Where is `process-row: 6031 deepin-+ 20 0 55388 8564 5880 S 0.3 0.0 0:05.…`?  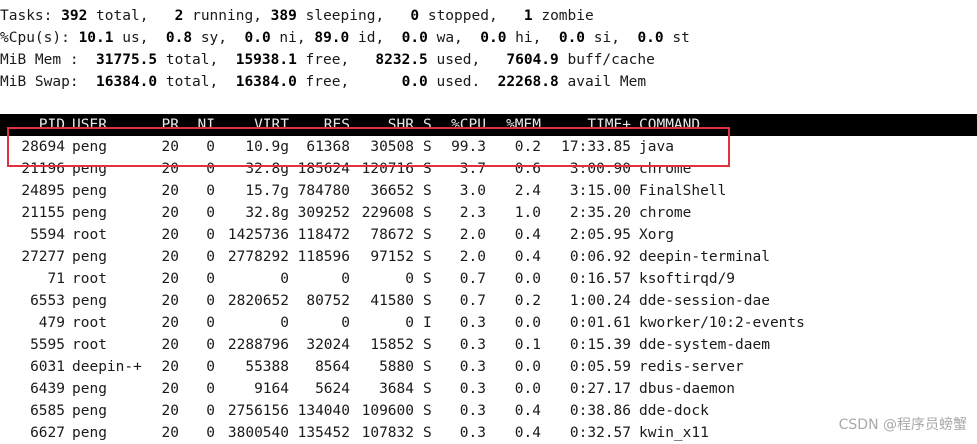 process-row: 6031 deepin-+ 20 0 55388 8564 5880 S 0.3 0.0 0:05.… is located at coordinates (488, 367).